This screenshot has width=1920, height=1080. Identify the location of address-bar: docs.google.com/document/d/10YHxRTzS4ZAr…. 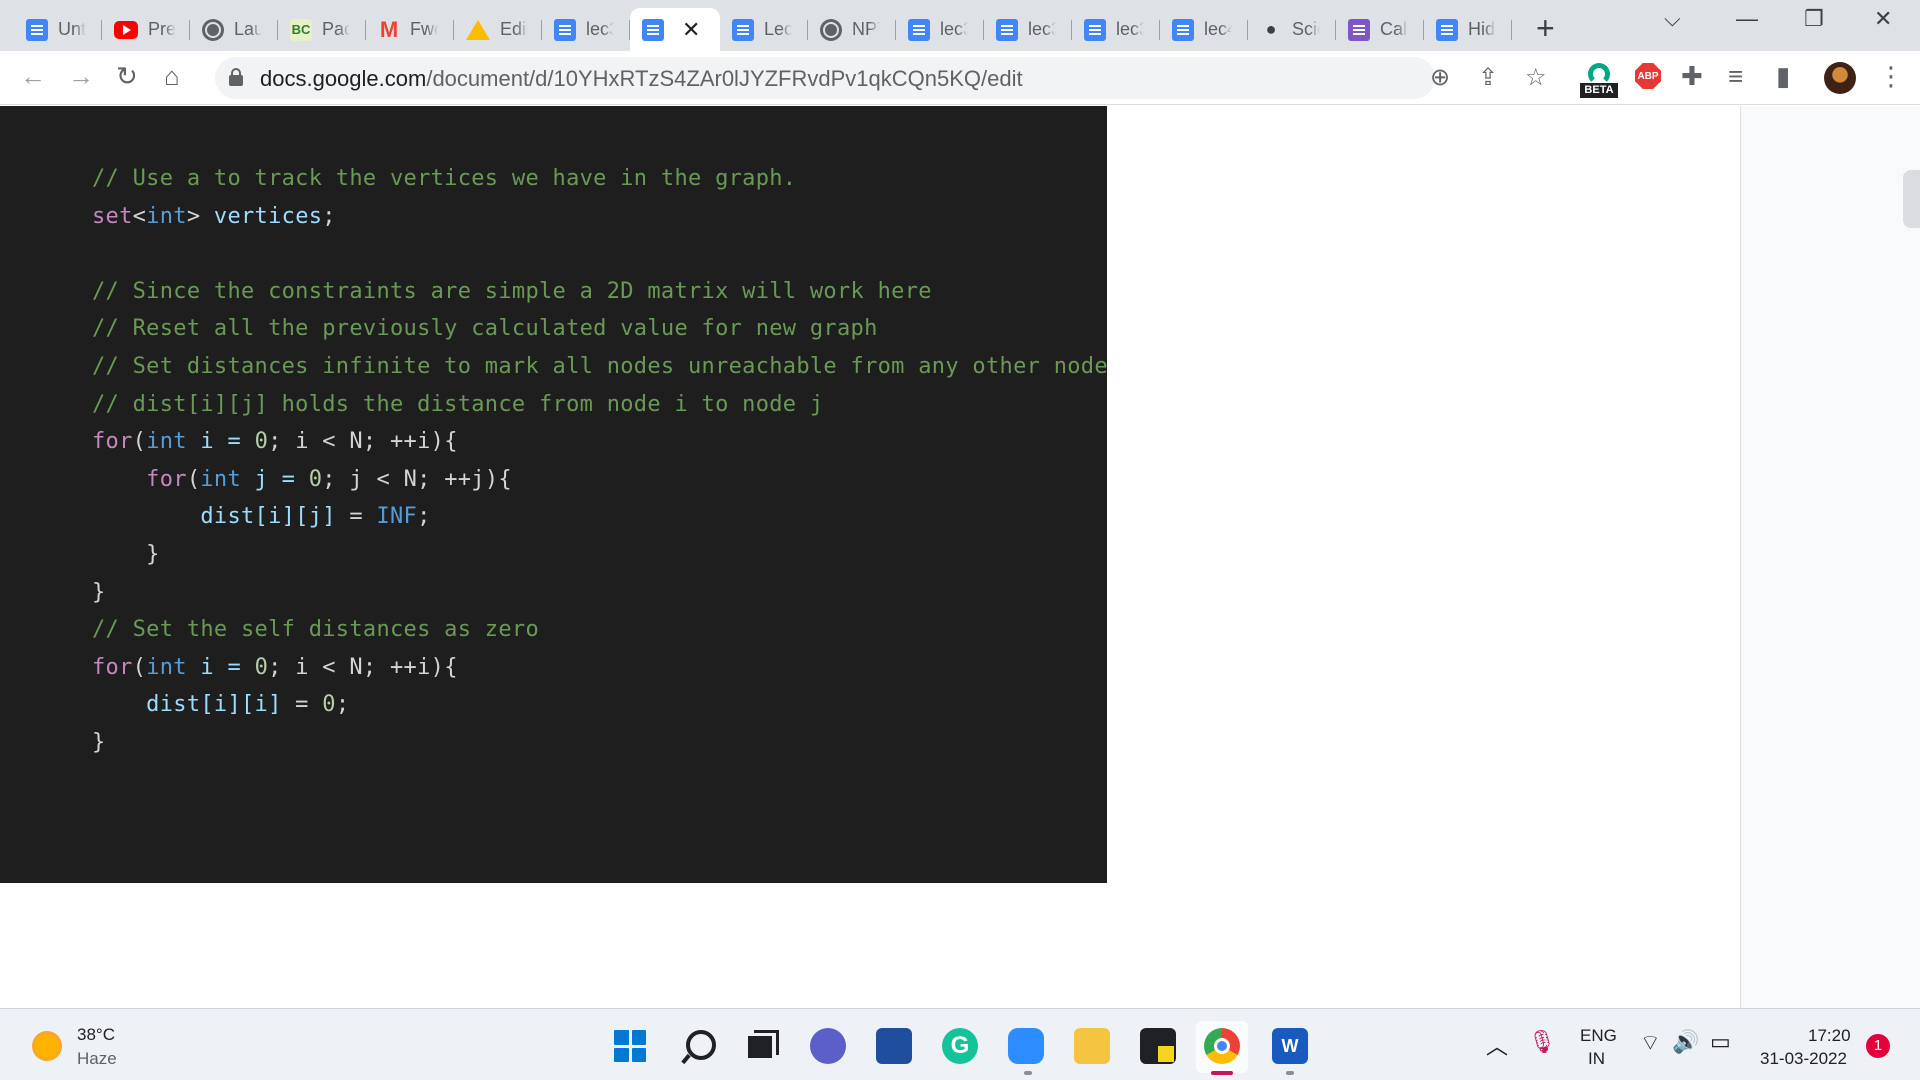
(881, 78).